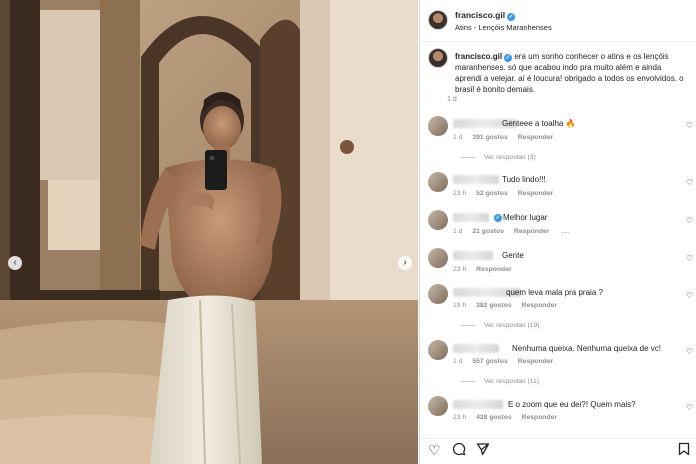  What do you see at coordinates (438, 58) in the screenshot?
I see `caption-avatar` at bounding box center [438, 58].